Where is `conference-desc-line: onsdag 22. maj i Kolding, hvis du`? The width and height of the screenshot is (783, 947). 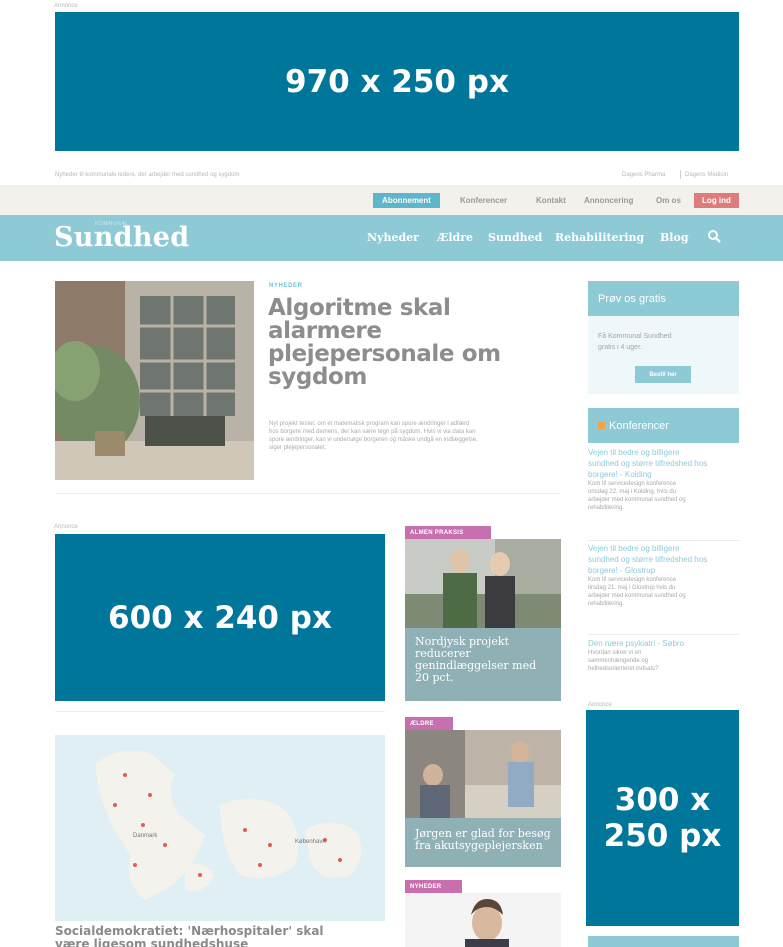
conference-desc-line: onsdag 22. maj i Kolding, hvis du is located at coordinates (632, 492).